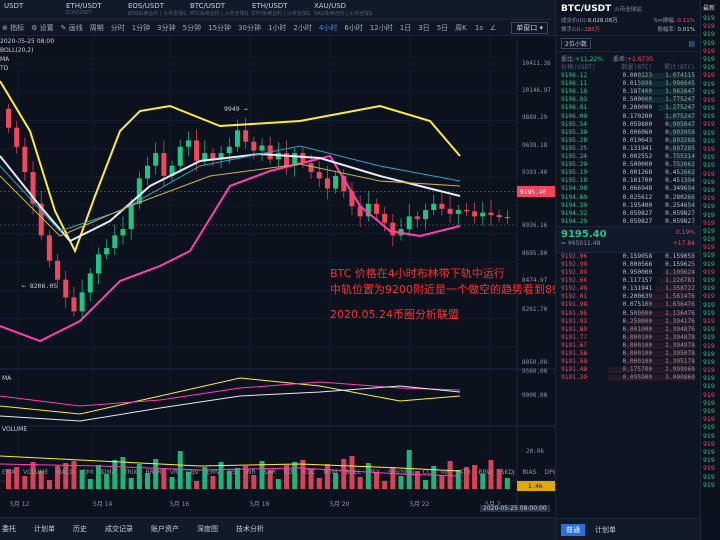 This screenshot has height=540, width=720. What do you see at coordinates (628, 214) in the screenshot?
I see `orderbook-row: 9194.32 0.059827 0.059827` at bounding box center [628, 214].